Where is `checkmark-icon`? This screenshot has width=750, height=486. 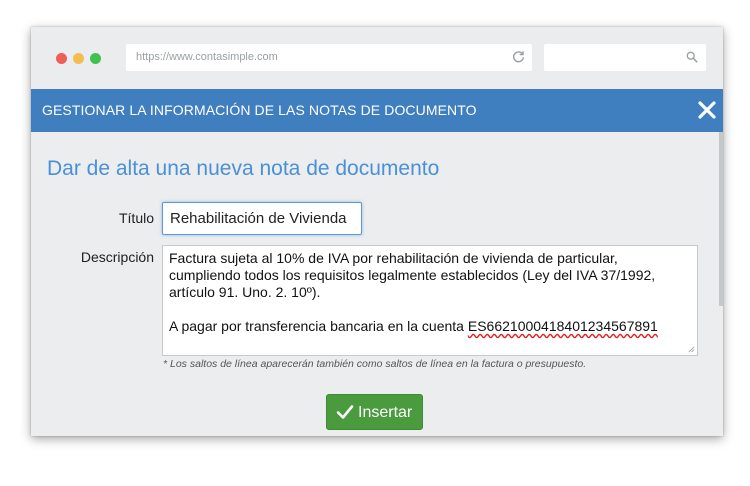 checkmark-icon is located at coordinates (345, 412).